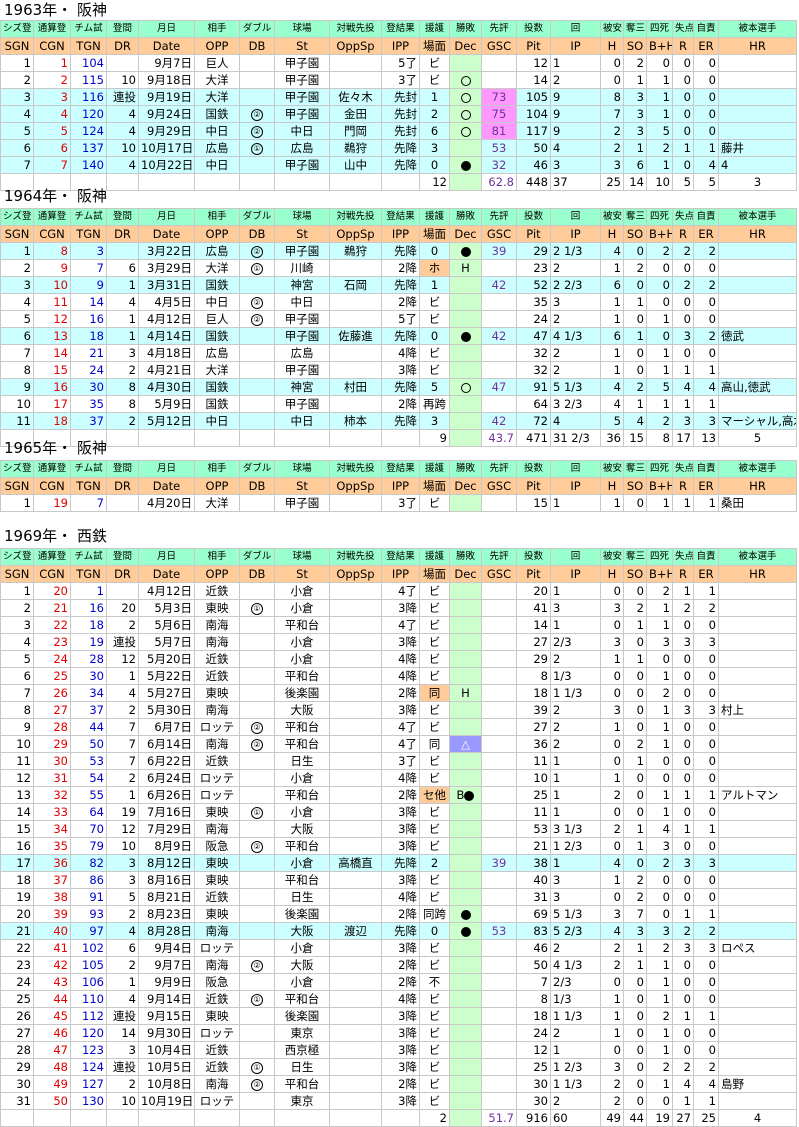 The image size is (799, 1127). What do you see at coordinates (88, 727) in the screenshot?
I see `table-cell: 44` at bounding box center [88, 727].